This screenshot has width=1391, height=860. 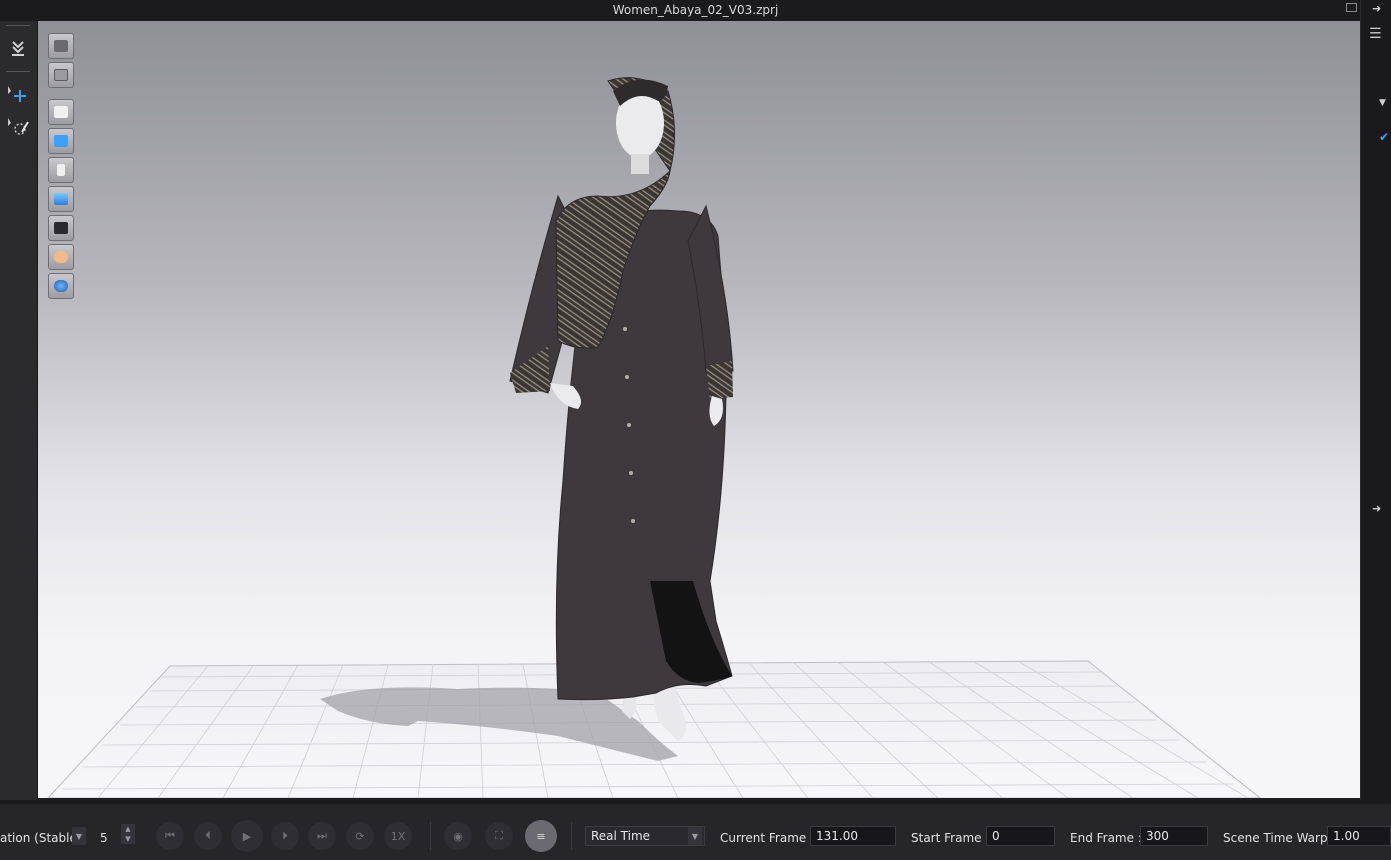 I want to click on title-bar: Women_Abaya_02_V03.zprj, so click(x=695, y=10).